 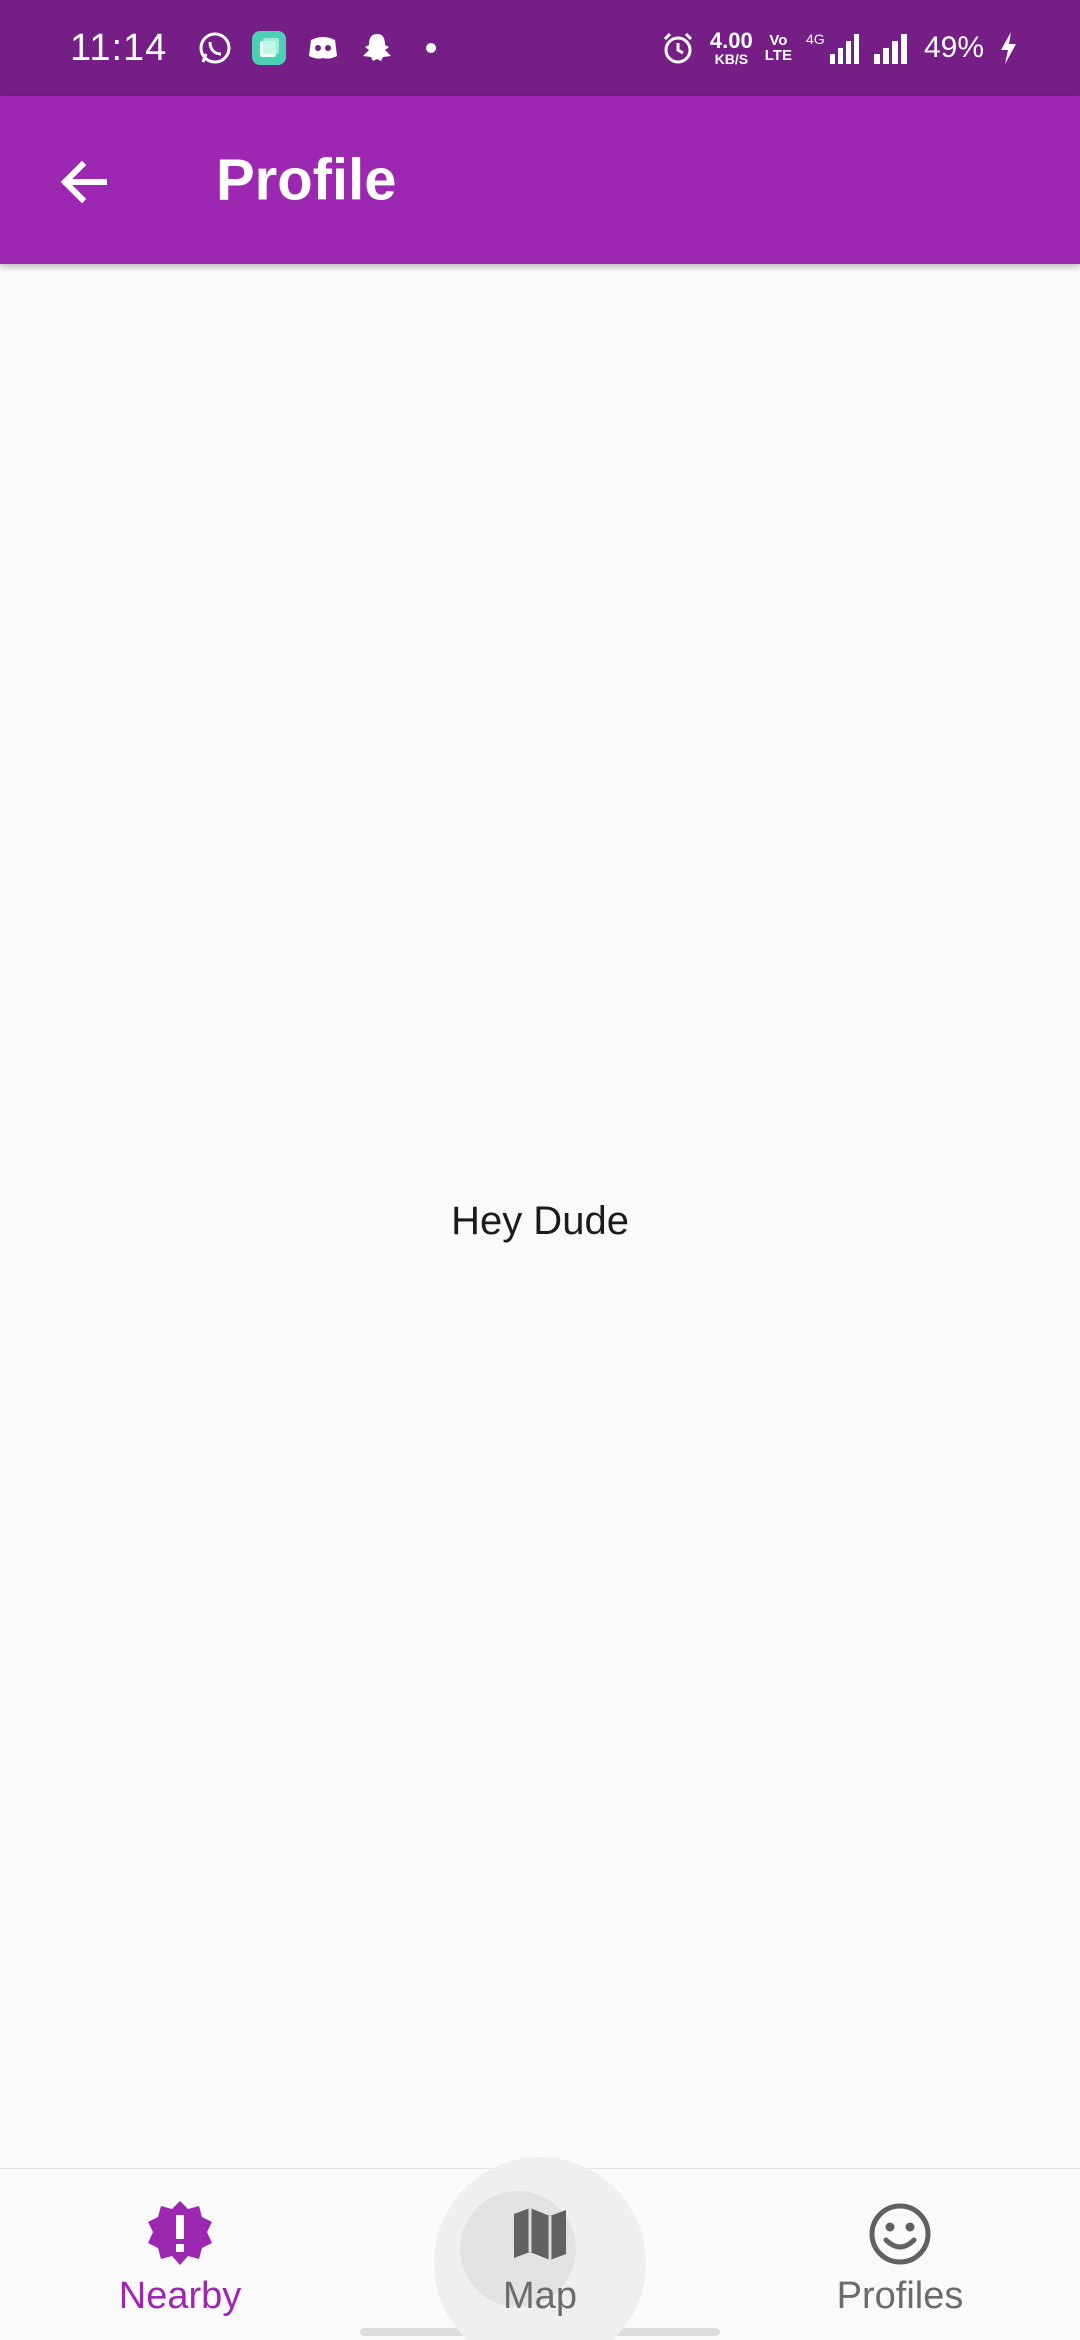 What do you see at coordinates (953, 47) in the screenshot?
I see `battery-percent: 49%` at bounding box center [953, 47].